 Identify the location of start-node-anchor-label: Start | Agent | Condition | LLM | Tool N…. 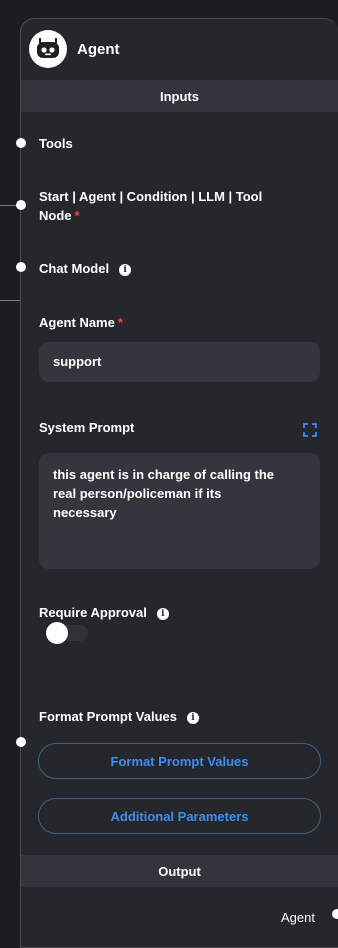
(169, 206).